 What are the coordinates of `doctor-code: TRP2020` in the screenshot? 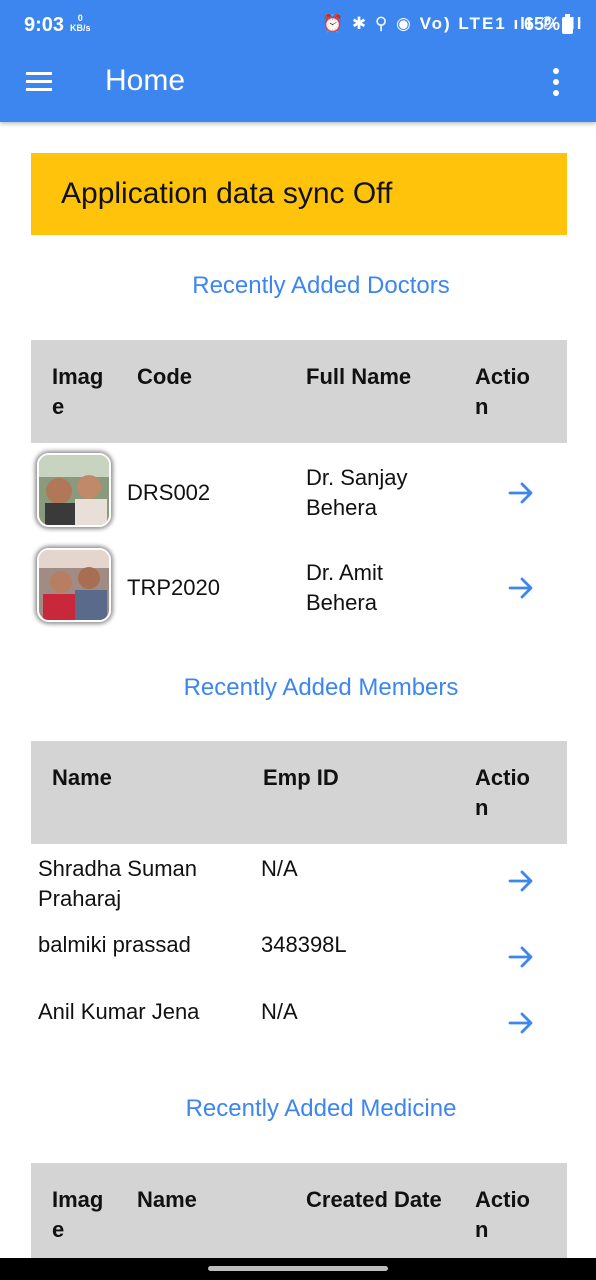 It's located at (173, 587).